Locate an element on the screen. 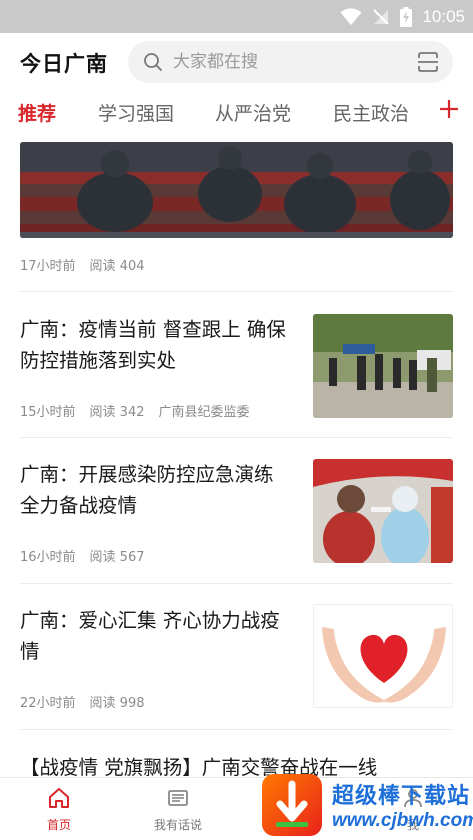 The width and height of the screenshot is (473, 840). status-icons: 10:05 is located at coordinates (402, 16).